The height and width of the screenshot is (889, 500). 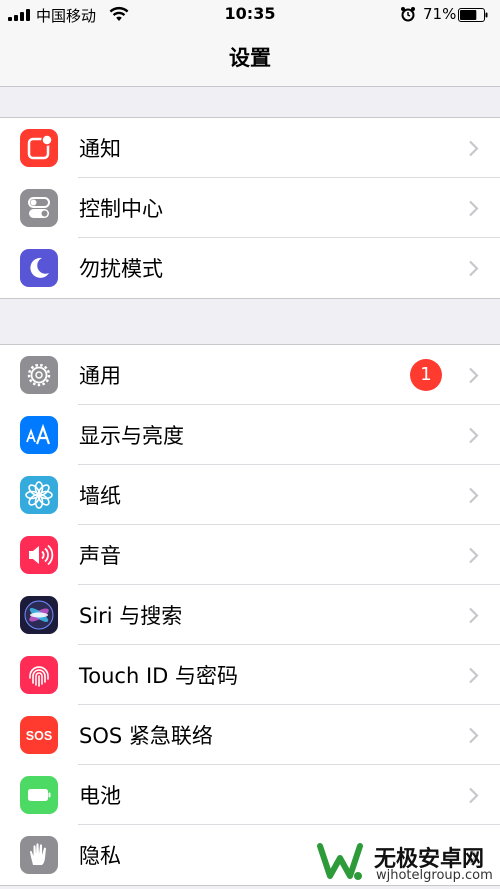 What do you see at coordinates (39, 148) in the screenshot?
I see `notifications-icon` at bounding box center [39, 148].